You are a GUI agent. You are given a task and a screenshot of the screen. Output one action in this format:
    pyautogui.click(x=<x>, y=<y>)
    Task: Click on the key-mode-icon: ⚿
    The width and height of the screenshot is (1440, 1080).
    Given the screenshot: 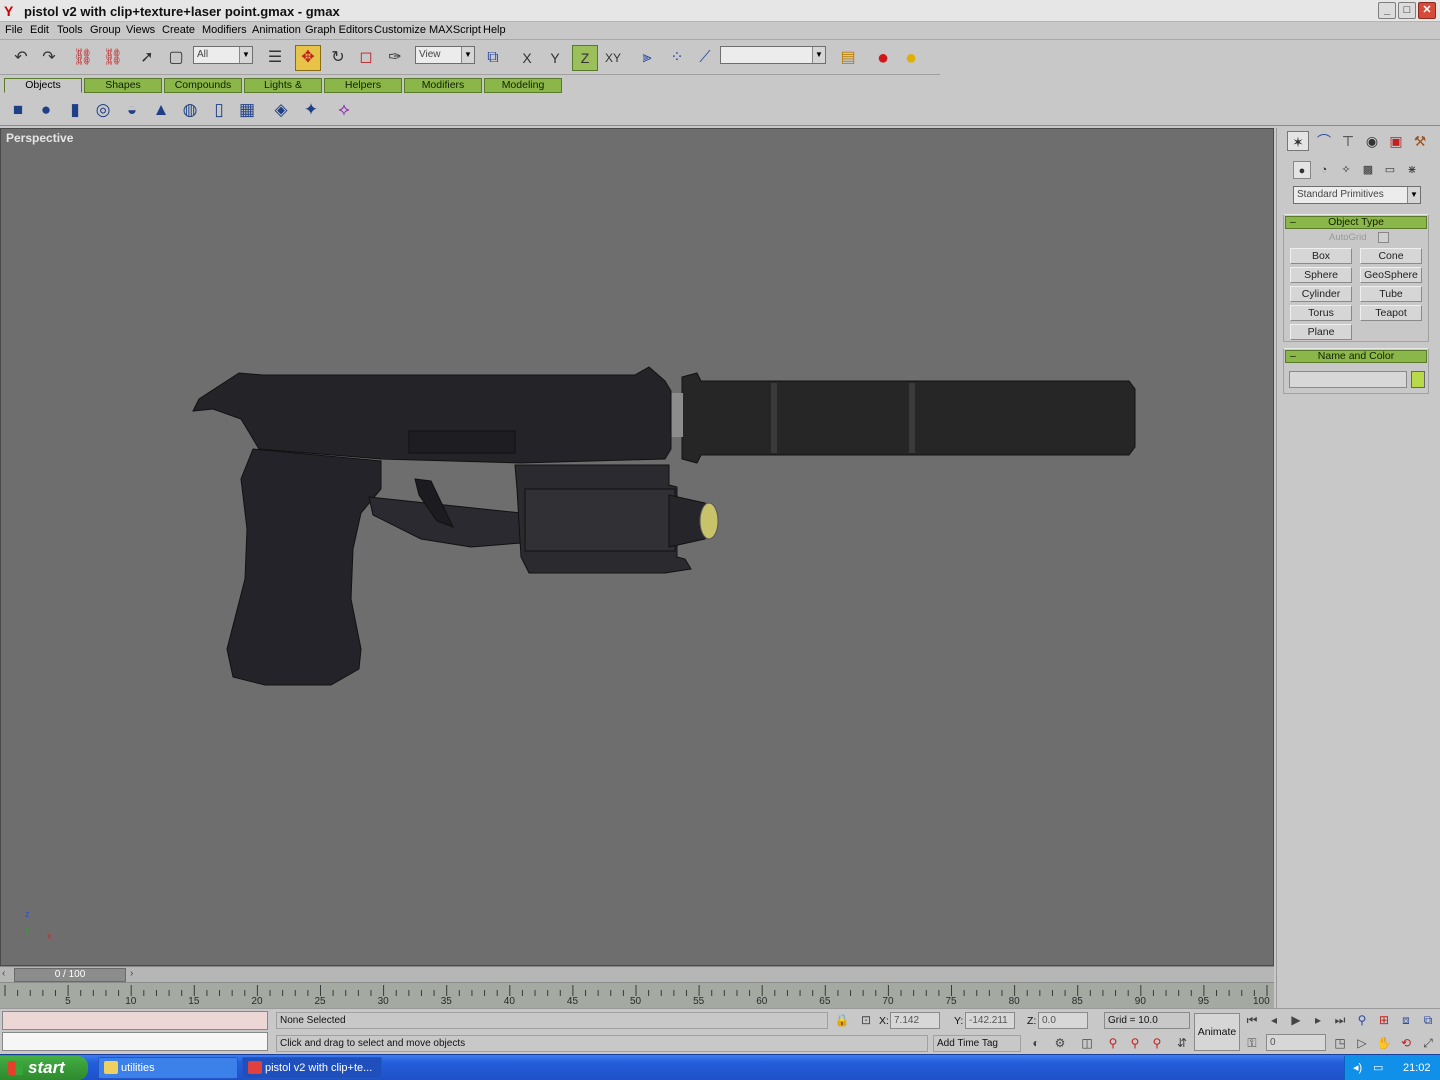 What is the action you would take?
    pyautogui.click(x=1252, y=1043)
    